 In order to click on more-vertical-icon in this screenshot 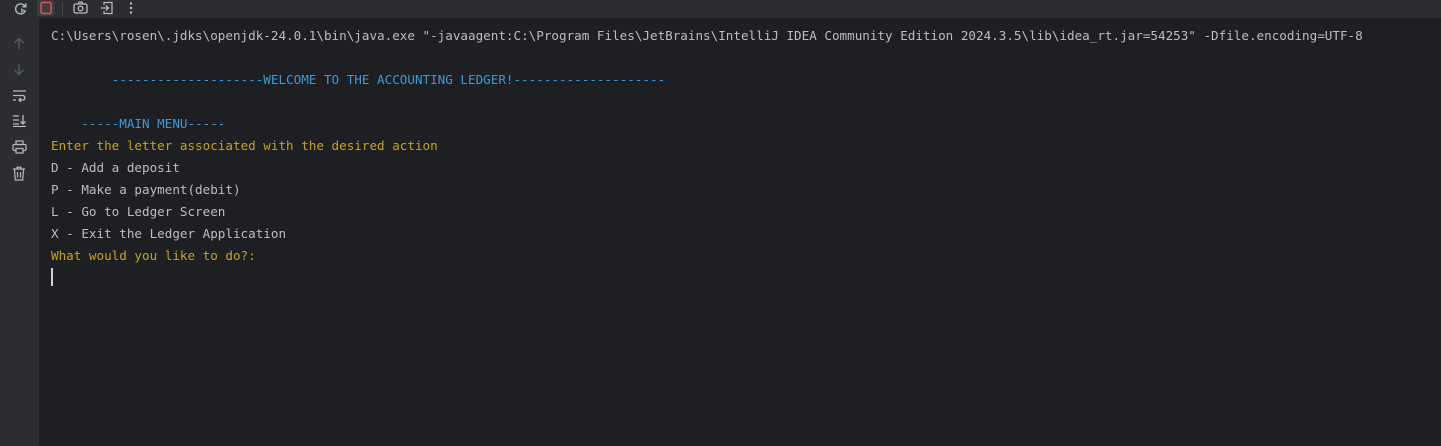, I will do `click(131, 8)`.